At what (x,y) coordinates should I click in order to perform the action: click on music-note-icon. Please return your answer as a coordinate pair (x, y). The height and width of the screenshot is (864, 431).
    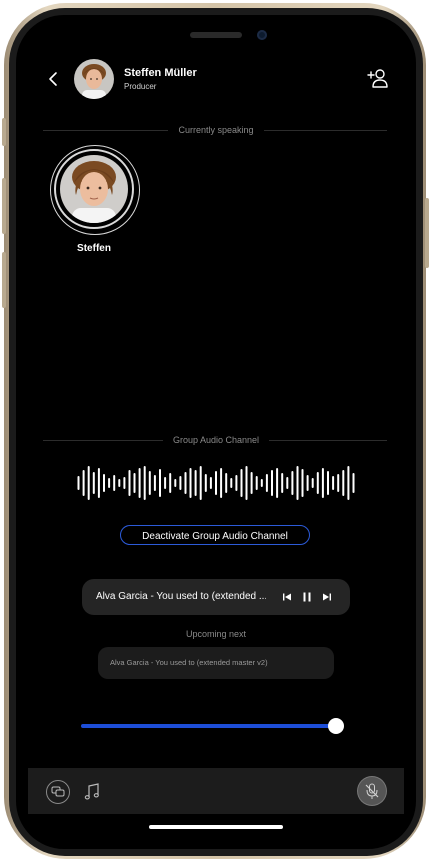
    Looking at the image, I should click on (92, 792).